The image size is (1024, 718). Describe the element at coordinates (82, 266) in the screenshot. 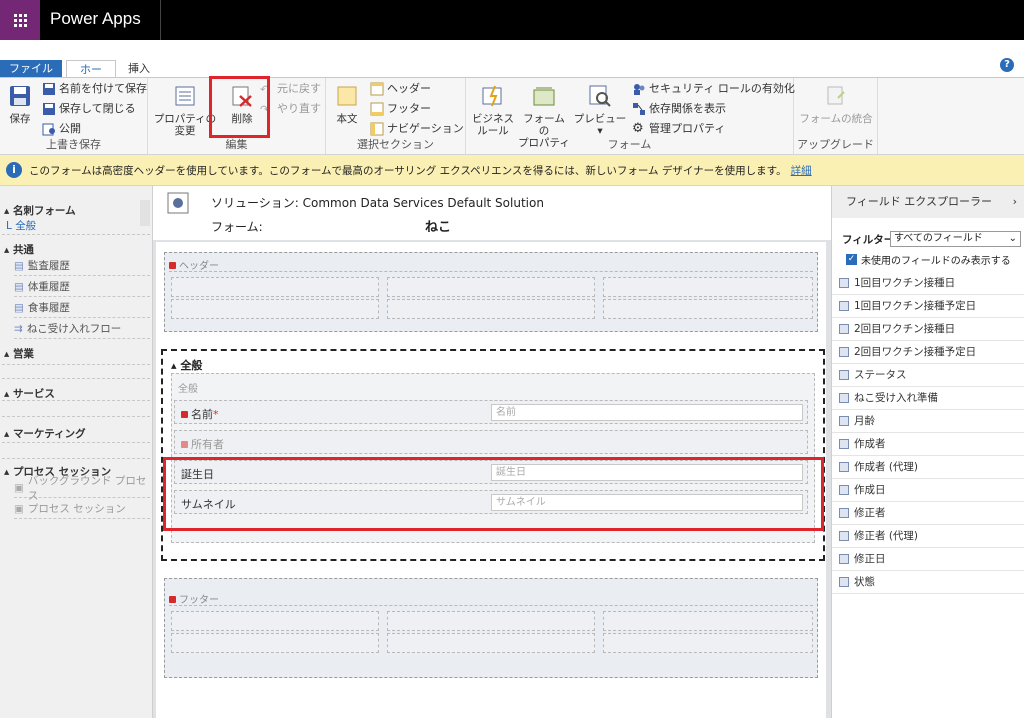

I see `nav-item-audit-history: ▤ 監査履歴` at that location.